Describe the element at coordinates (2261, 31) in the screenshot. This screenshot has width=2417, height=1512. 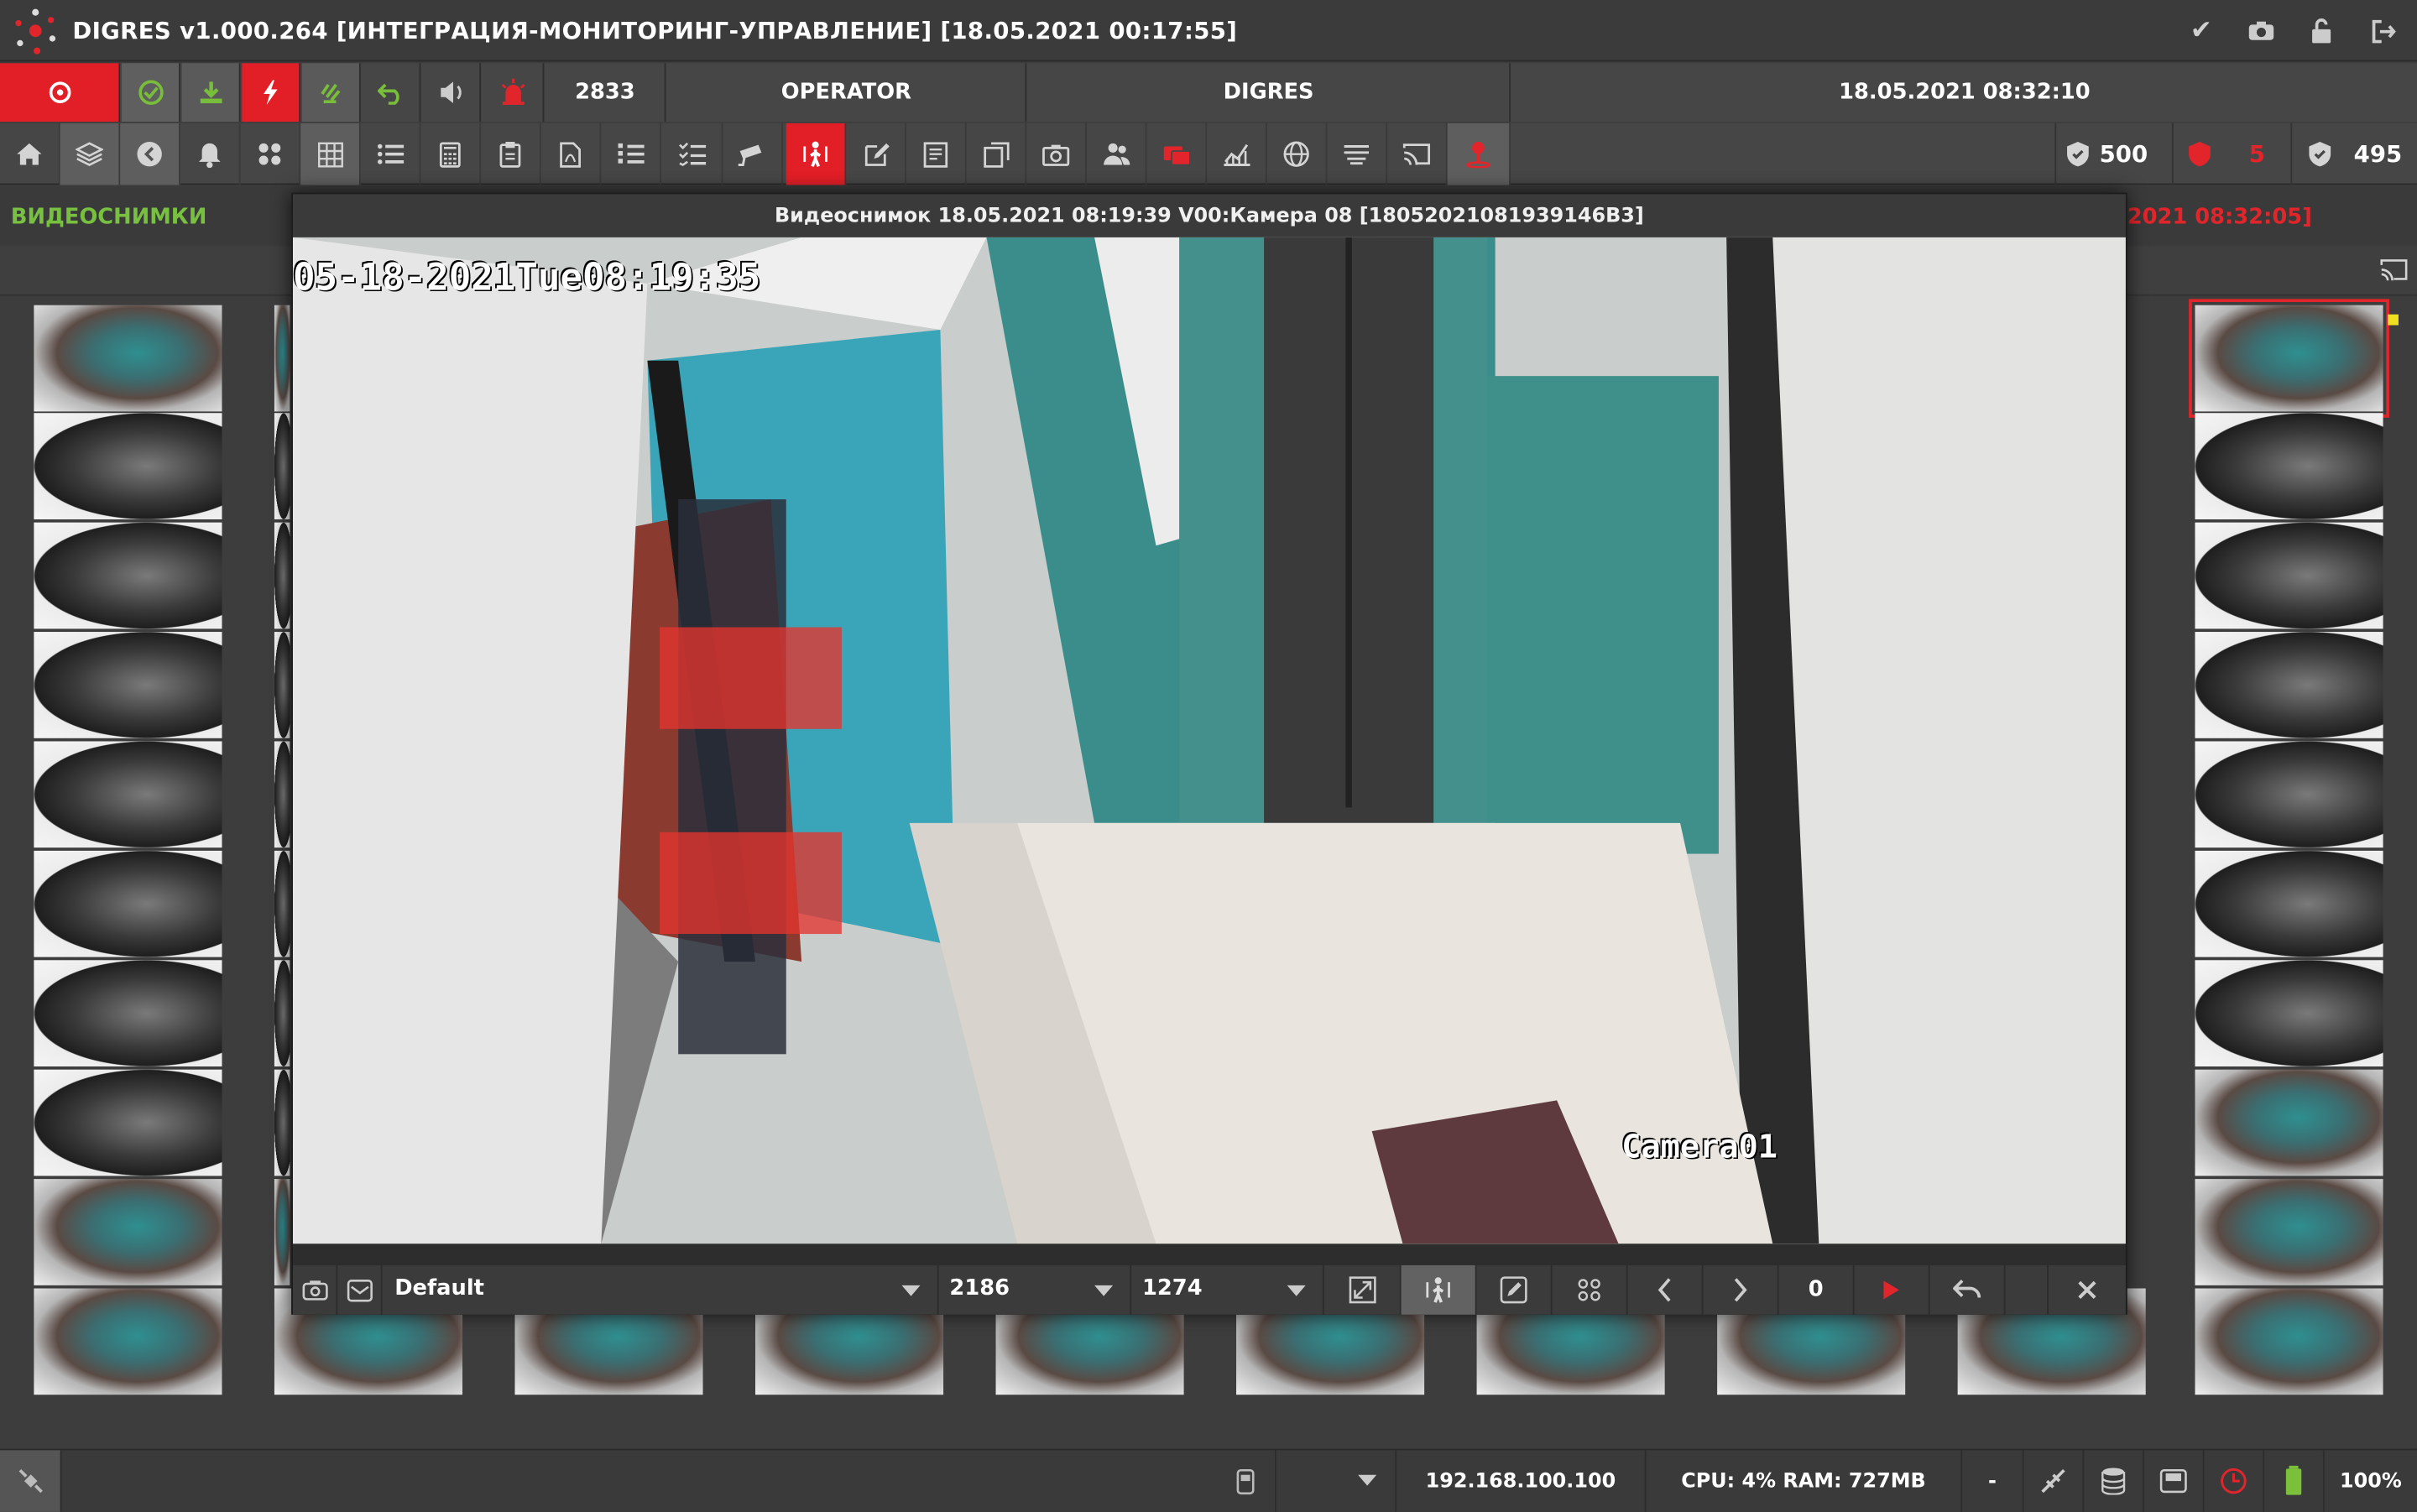
I see `camera-icon` at that location.